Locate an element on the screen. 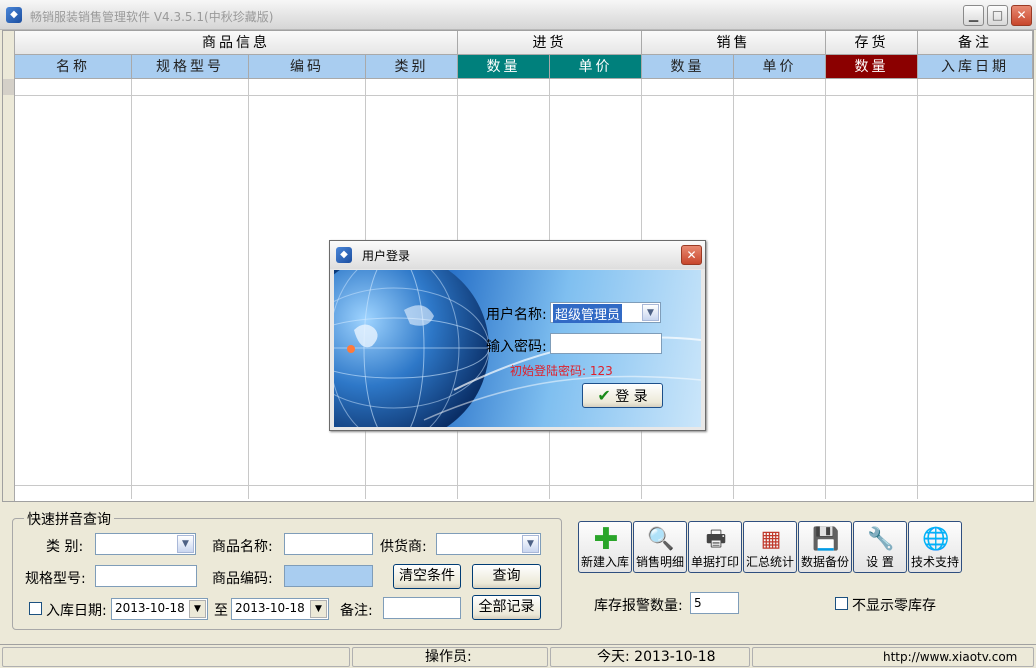  minimize-button: ▁ is located at coordinates (973, 15).